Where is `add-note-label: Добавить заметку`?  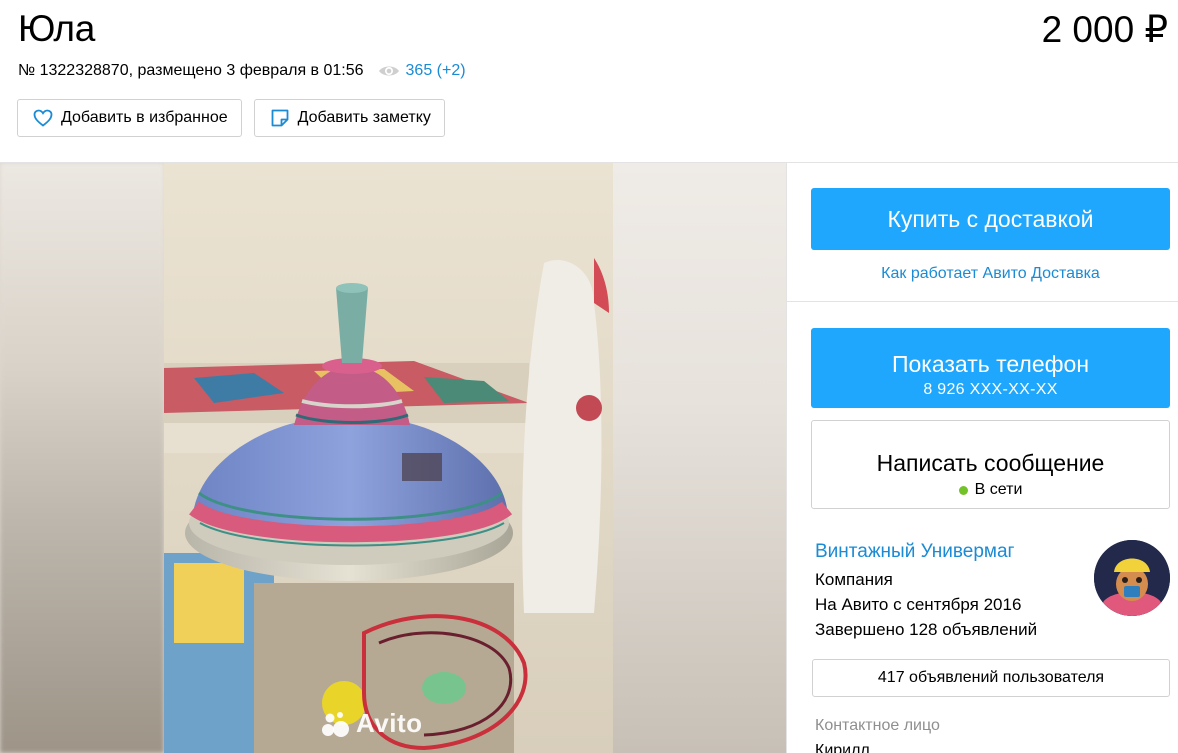 add-note-label: Добавить заметку is located at coordinates (364, 117).